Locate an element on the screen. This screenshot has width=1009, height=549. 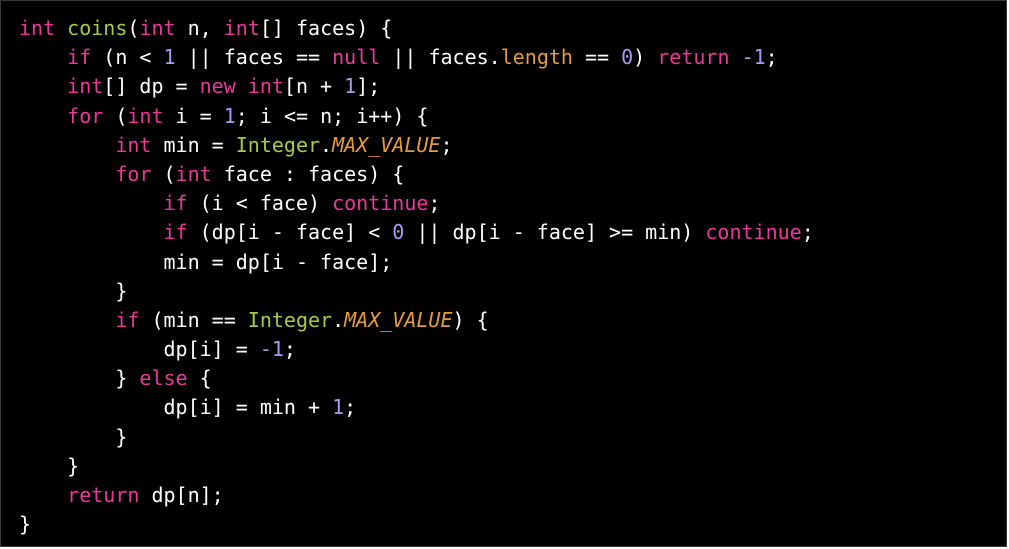
code-token-plain: dp[n]; is located at coordinates (181, 495).